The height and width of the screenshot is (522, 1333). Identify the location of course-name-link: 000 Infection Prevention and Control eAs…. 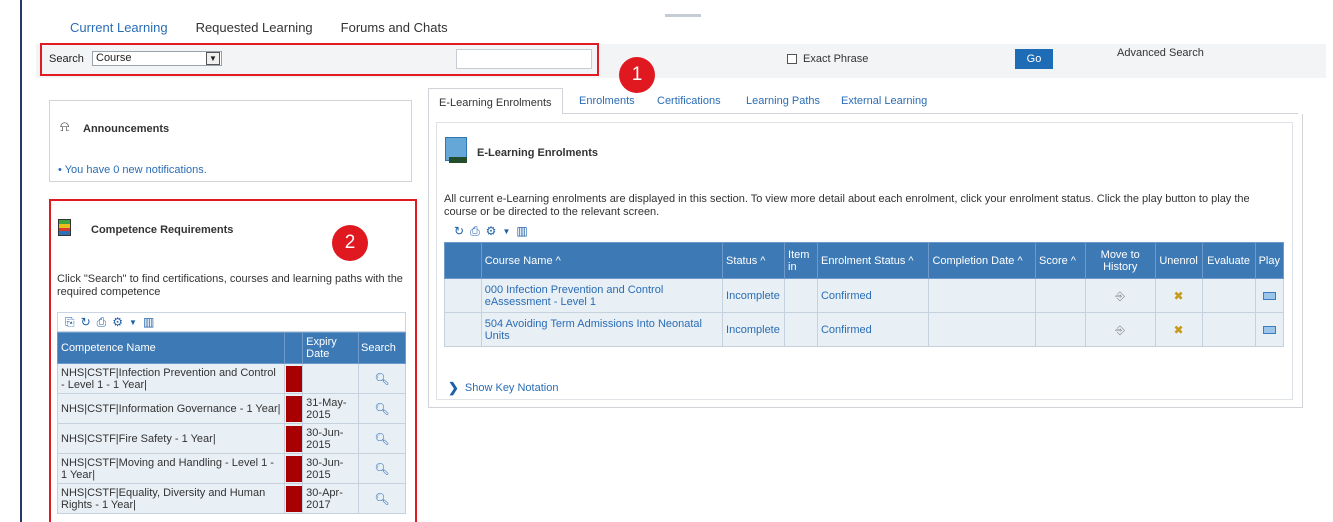
(602, 295).